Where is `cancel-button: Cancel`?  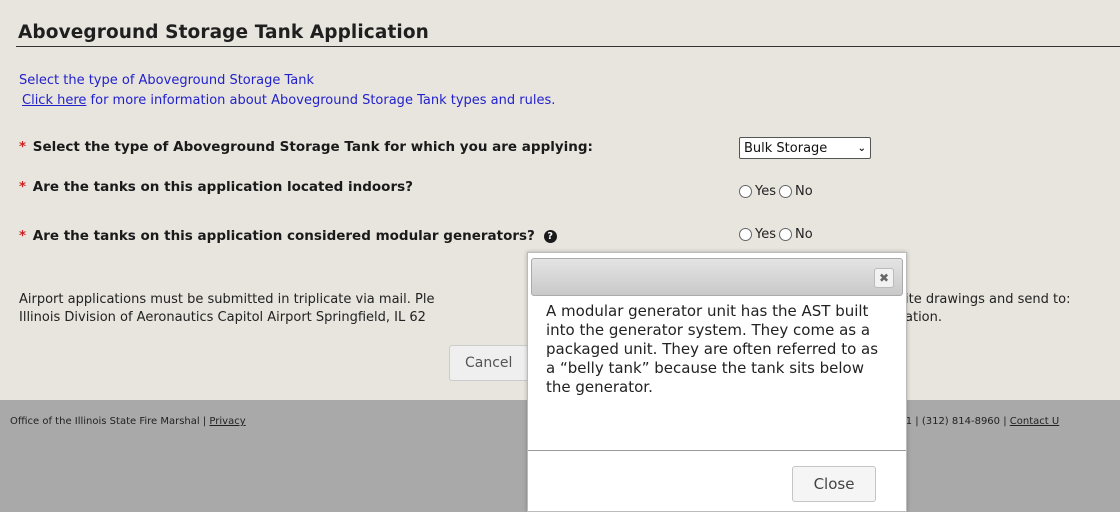 cancel-button: Cancel is located at coordinates (494, 363).